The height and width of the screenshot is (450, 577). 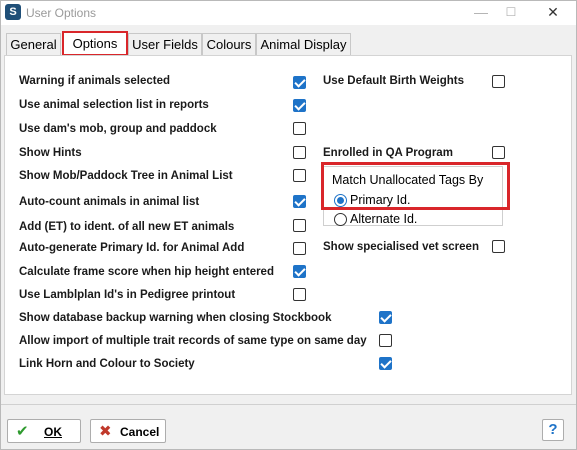 What do you see at coordinates (299, 248) in the screenshot?
I see `checkbox-auto-generate-id` at bounding box center [299, 248].